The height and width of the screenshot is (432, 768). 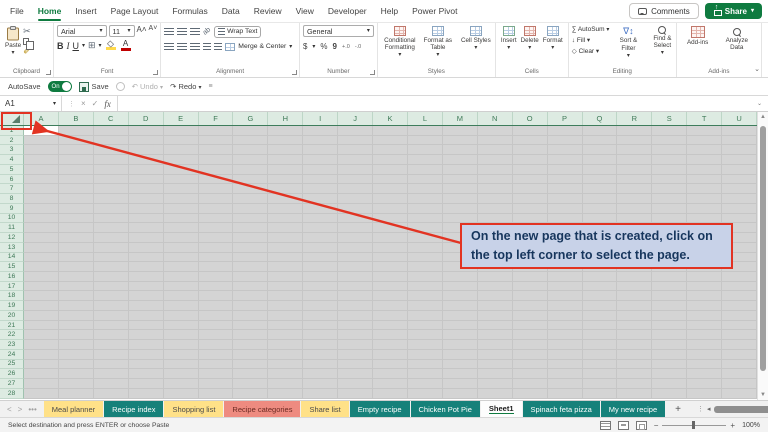 I want to click on cell-F3, so click(x=216, y=150).